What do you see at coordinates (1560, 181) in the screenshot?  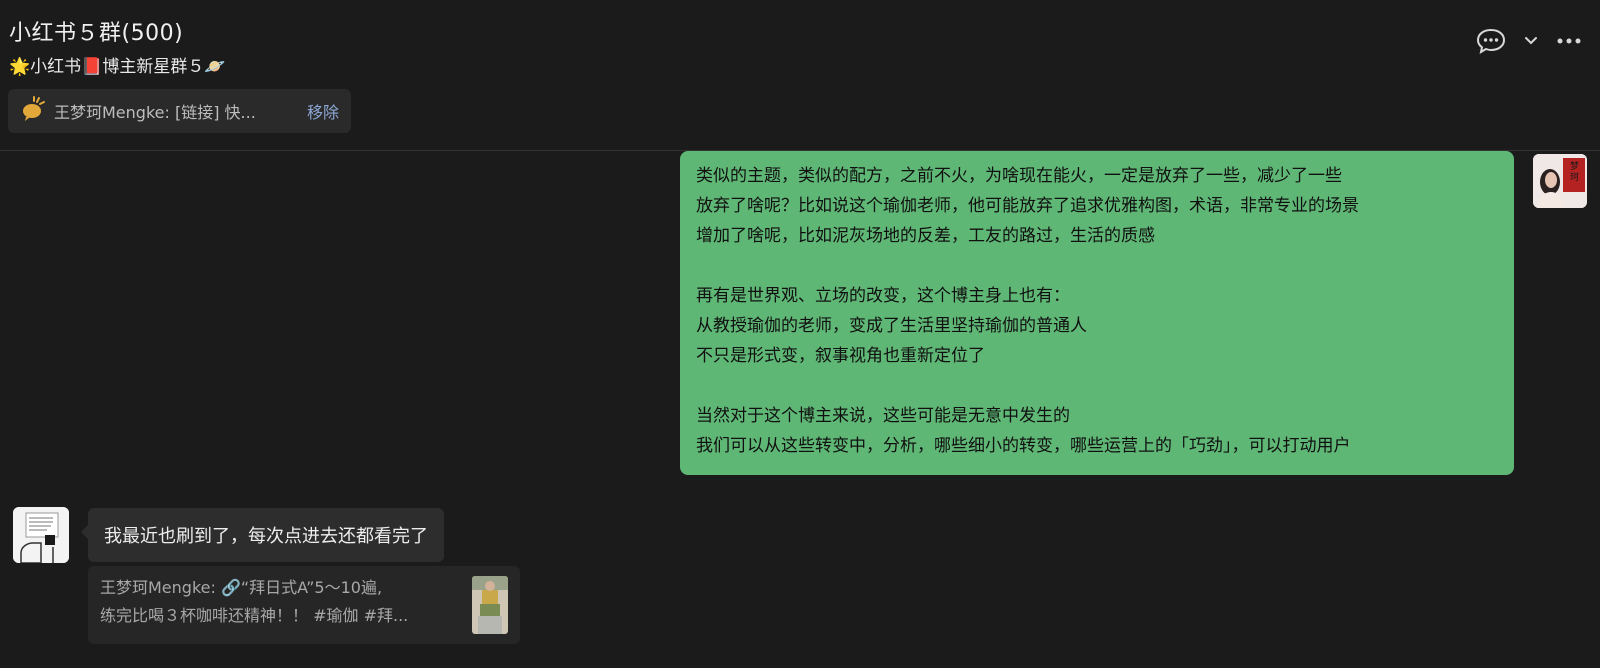 I see `own-avatar: 梦珂` at bounding box center [1560, 181].